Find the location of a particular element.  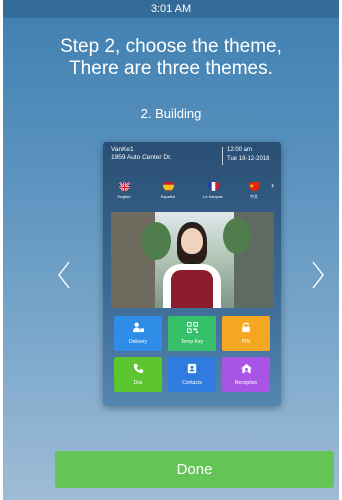

heading-line-2: There are three themes. is located at coordinates (171, 68).